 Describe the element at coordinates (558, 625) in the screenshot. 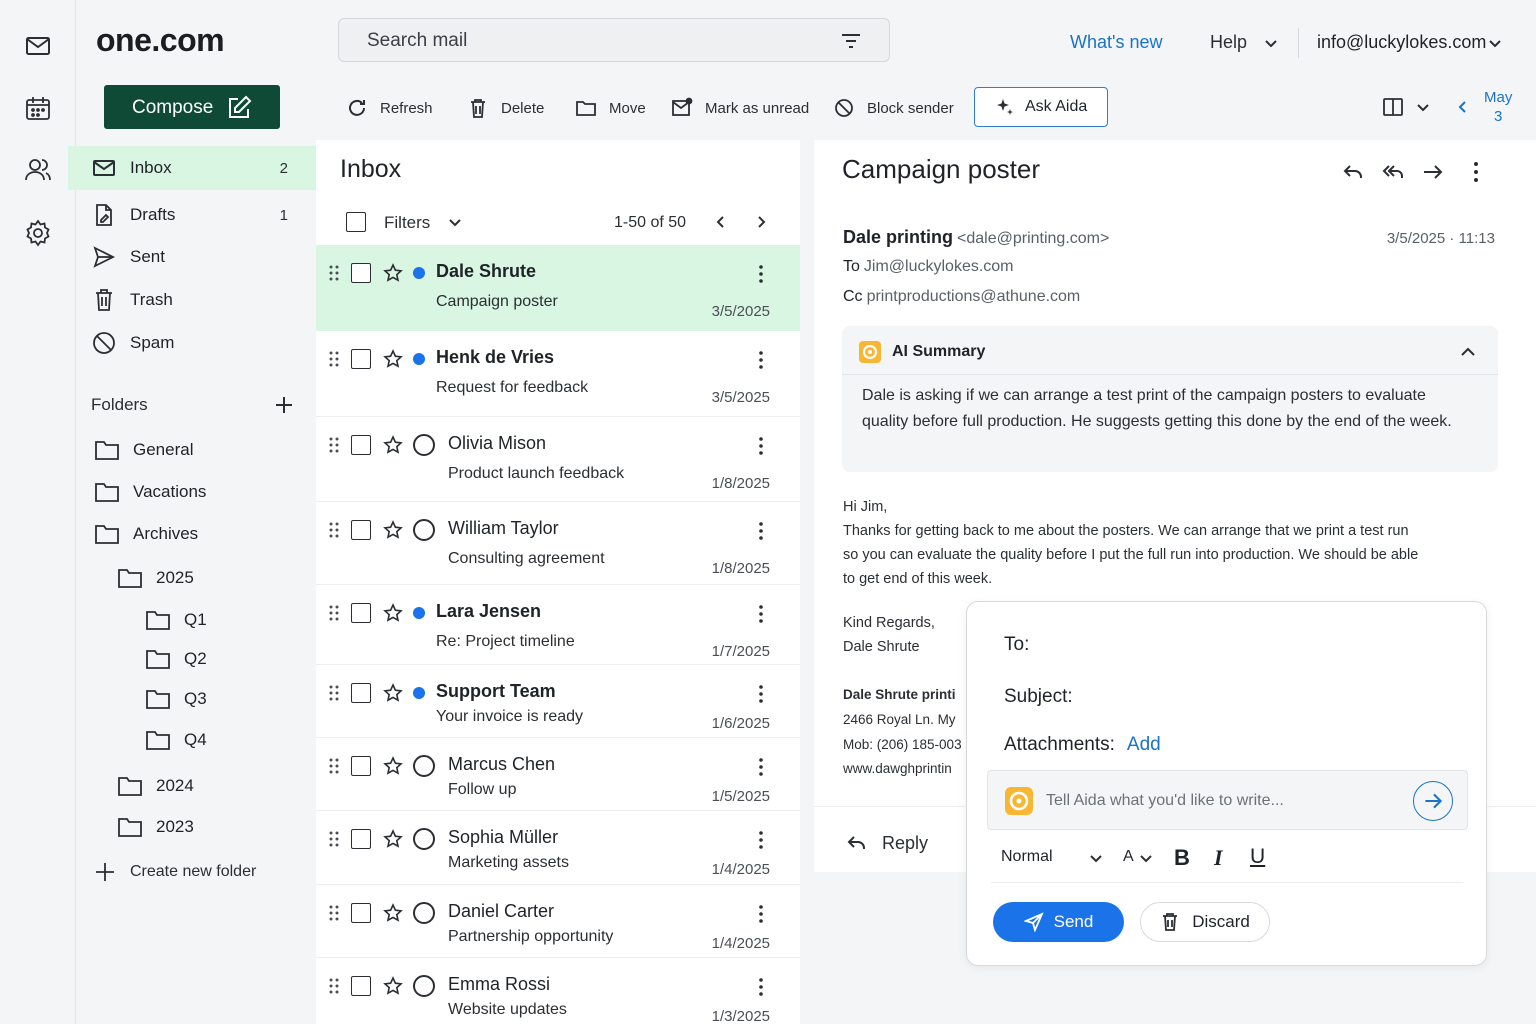

I see `message-row: Lara Jensen Re: Project timeline 1/7/2025` at that location.